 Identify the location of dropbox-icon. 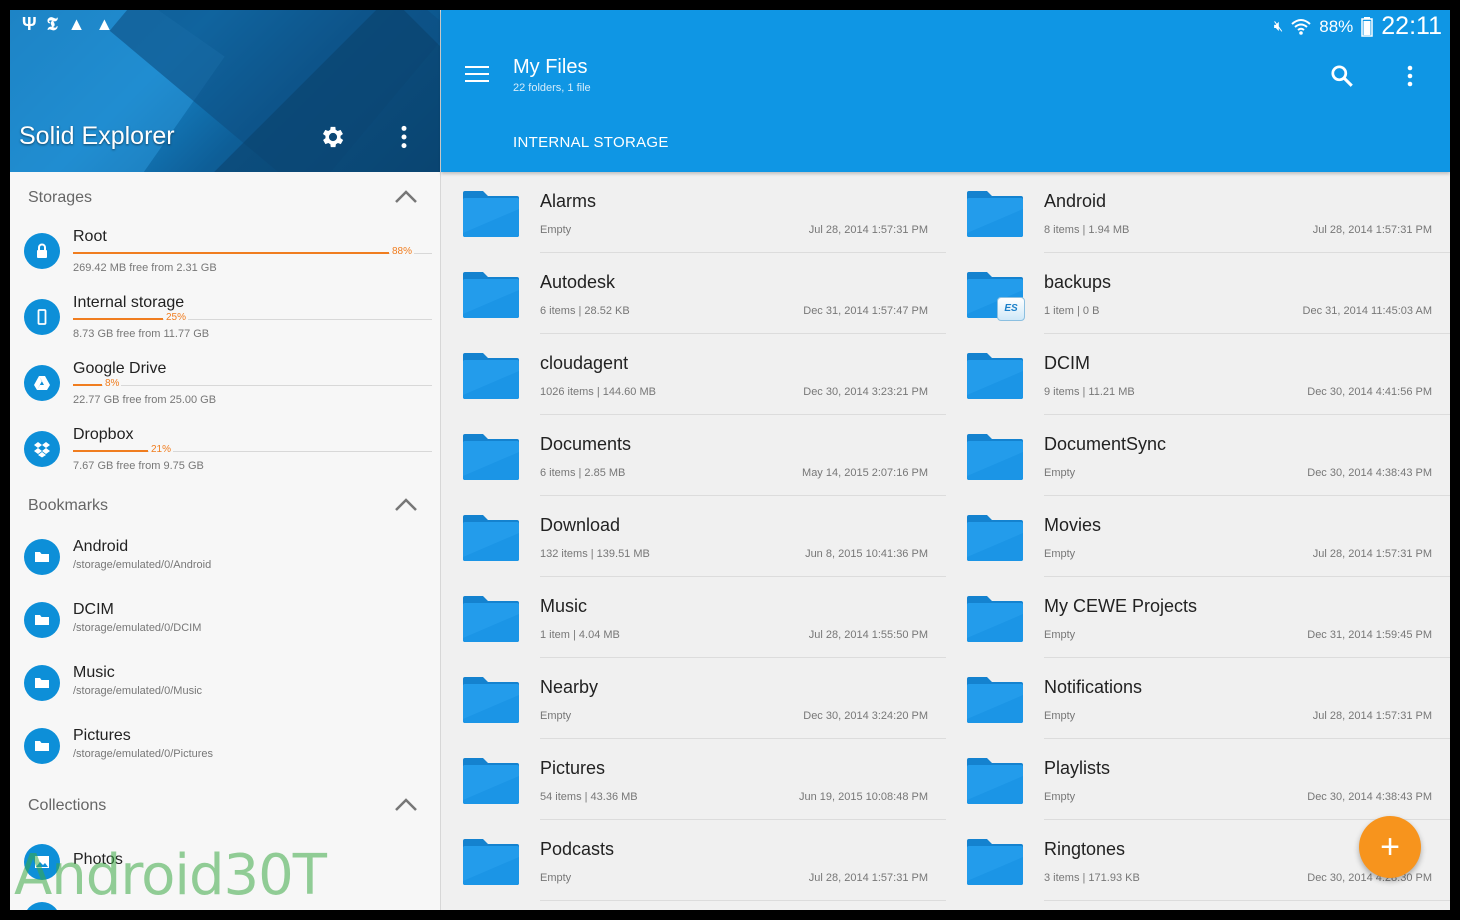
(42, 450).